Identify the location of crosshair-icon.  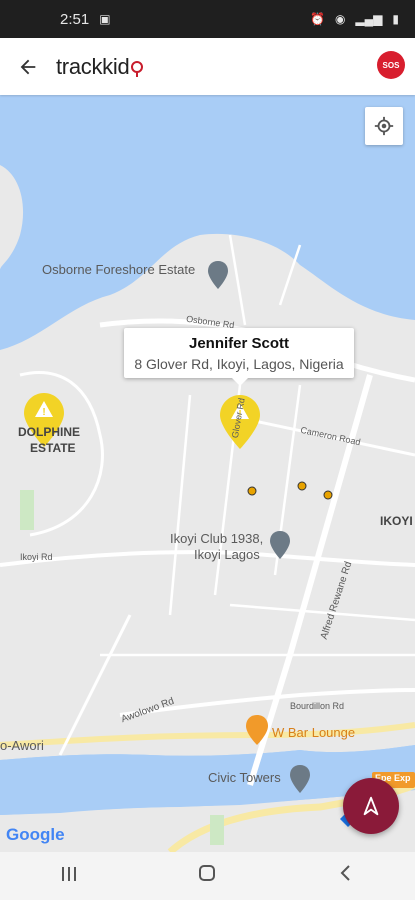
(384, 126).